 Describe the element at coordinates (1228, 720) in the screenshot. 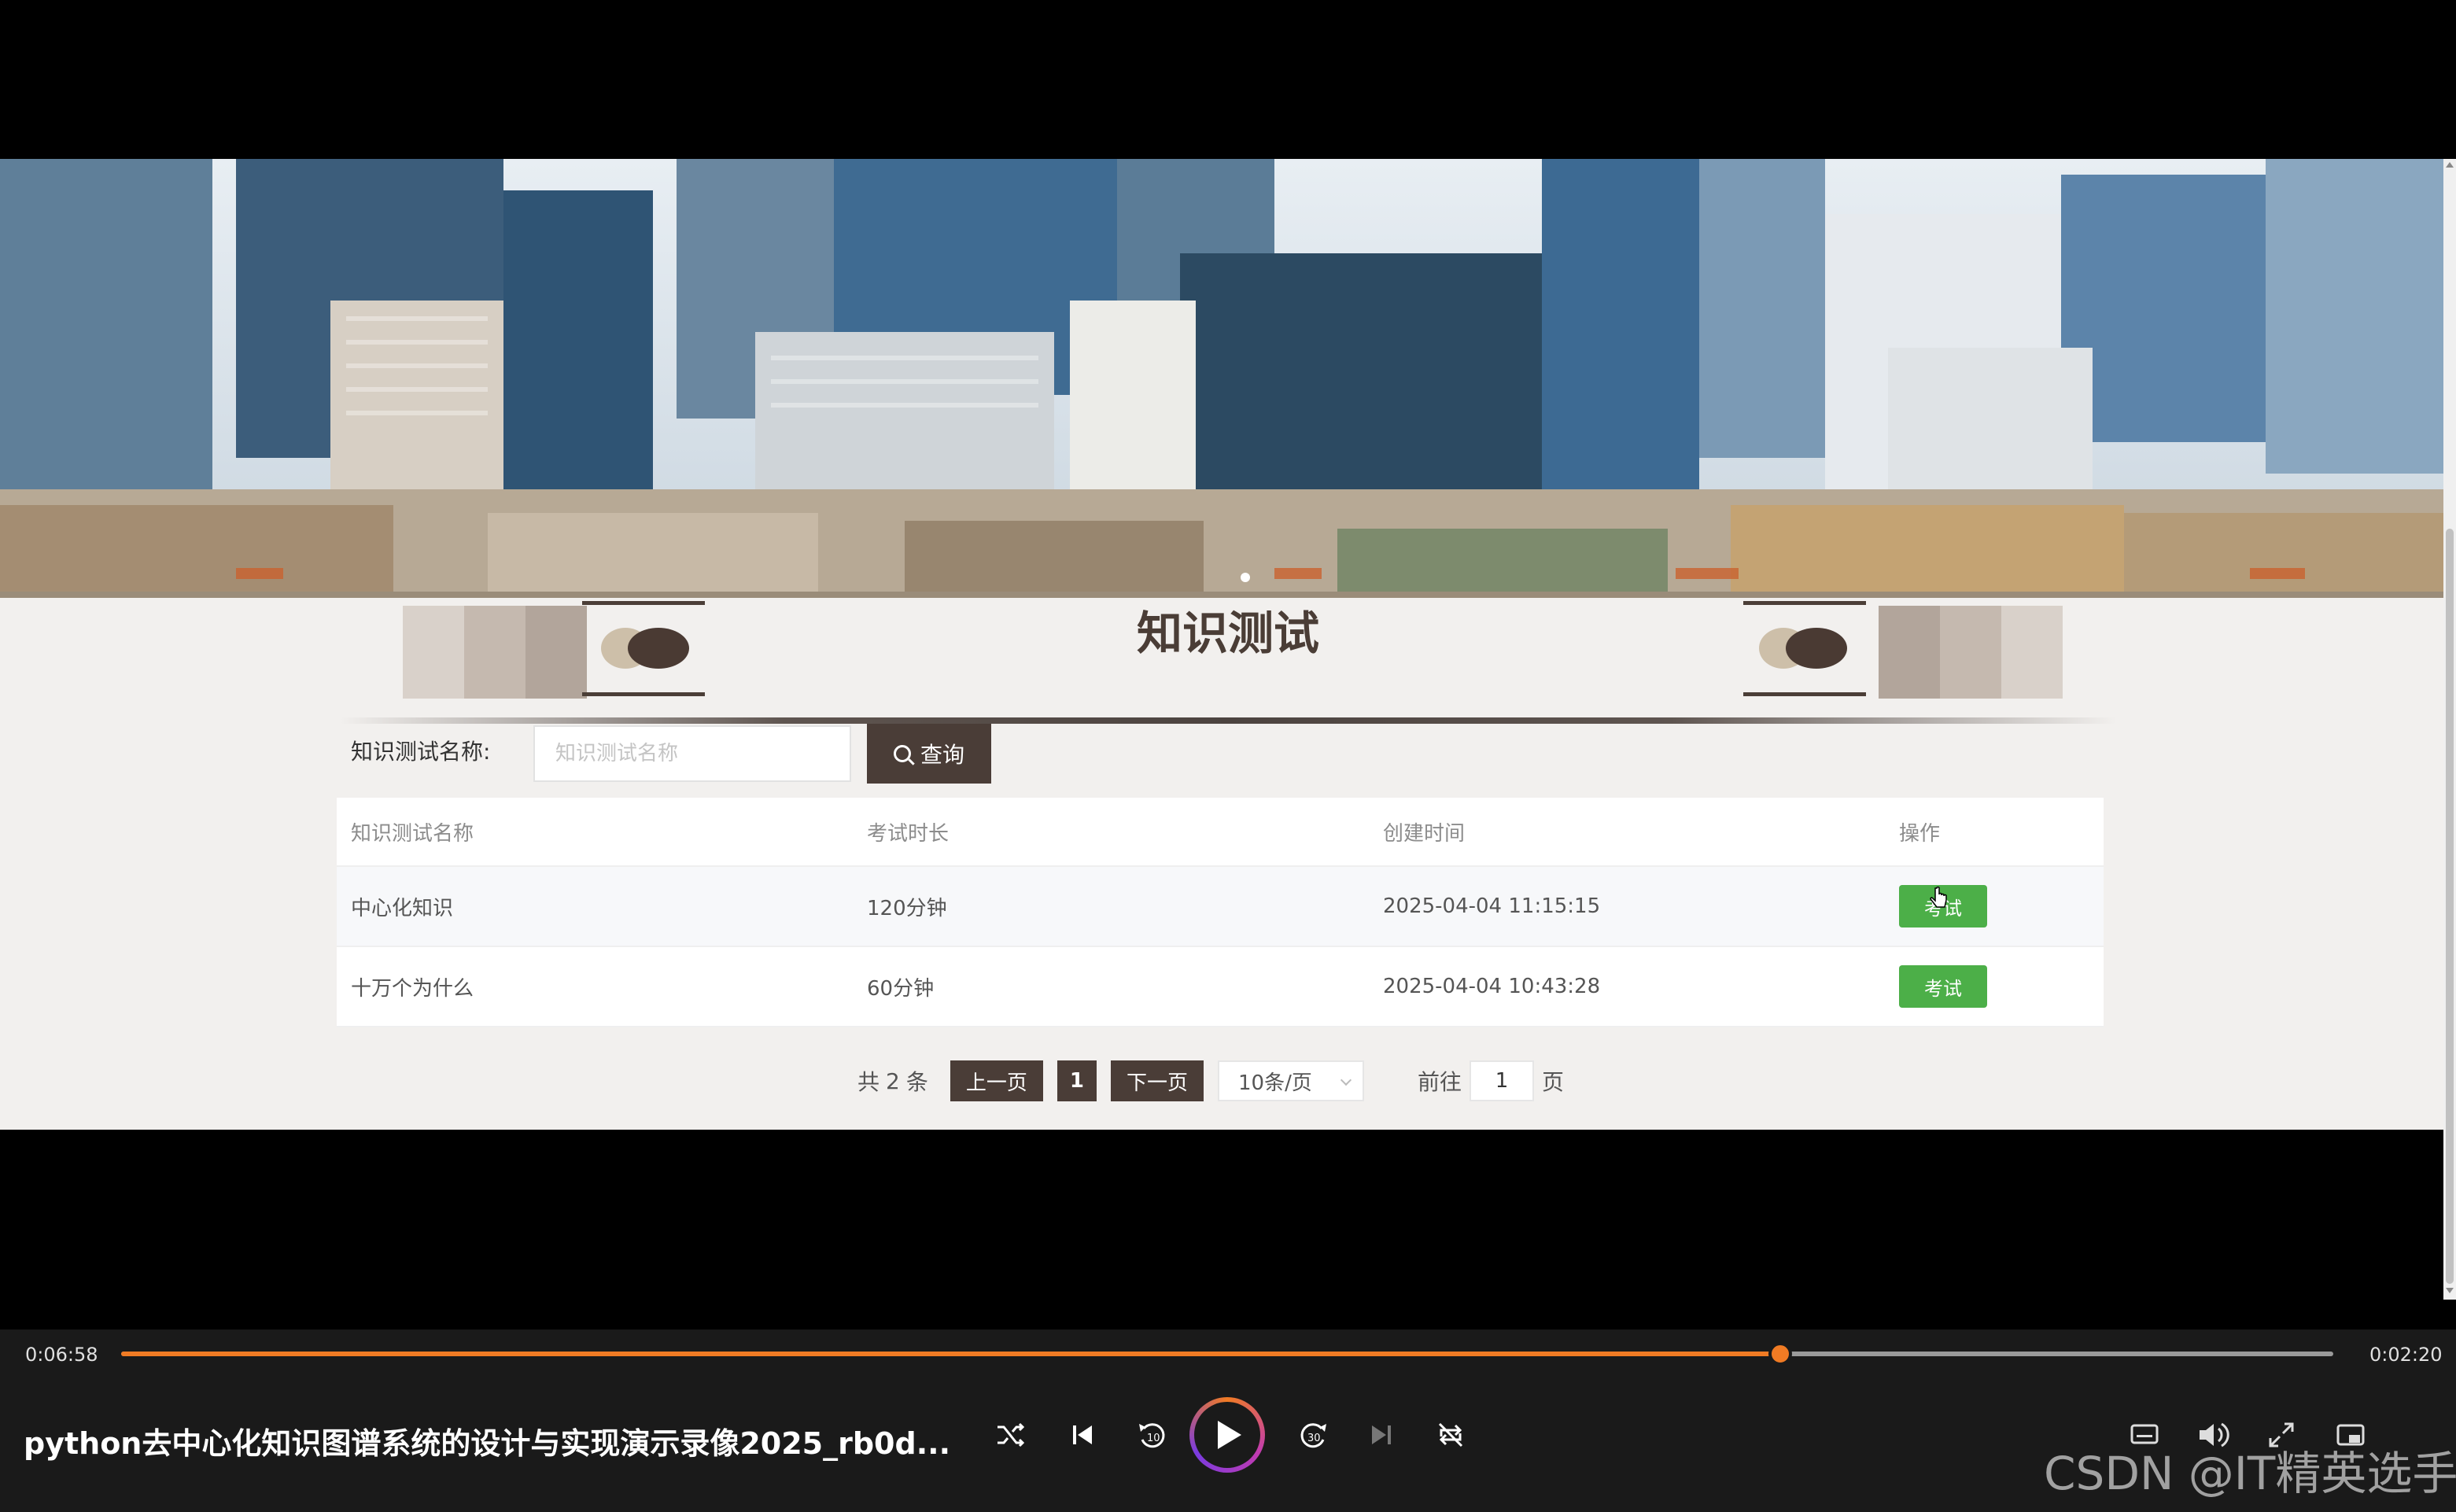

I see `title-divider` at that location.